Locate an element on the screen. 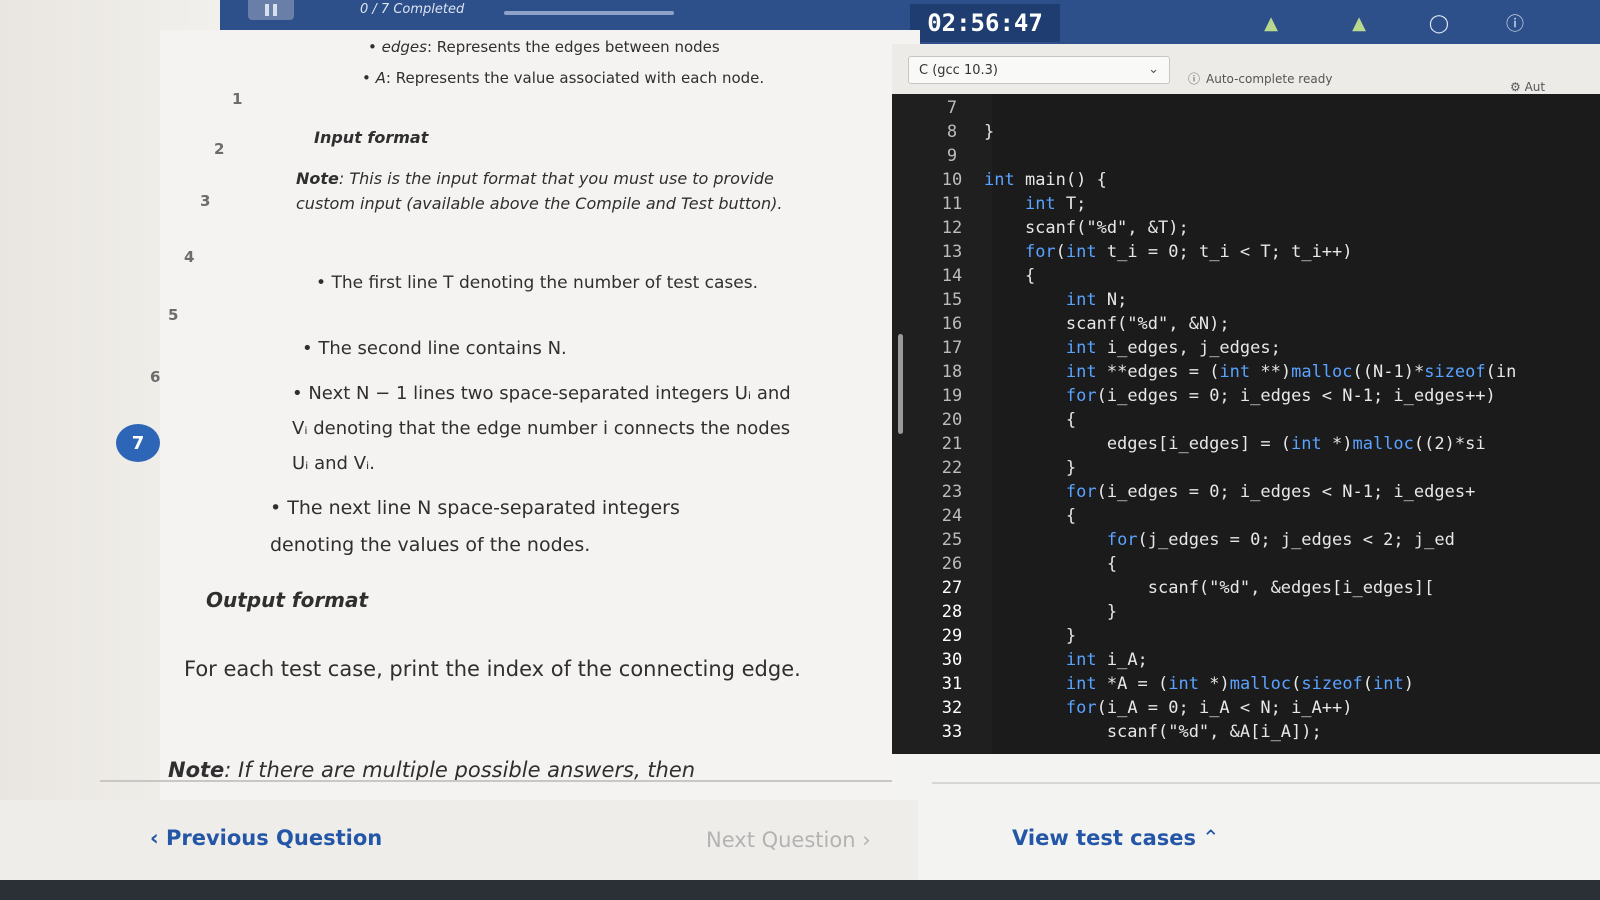 This screenshot has width=1600, height=900. code-line: 16 scanf("%d", &N); is located at coordinates (1246, 327).